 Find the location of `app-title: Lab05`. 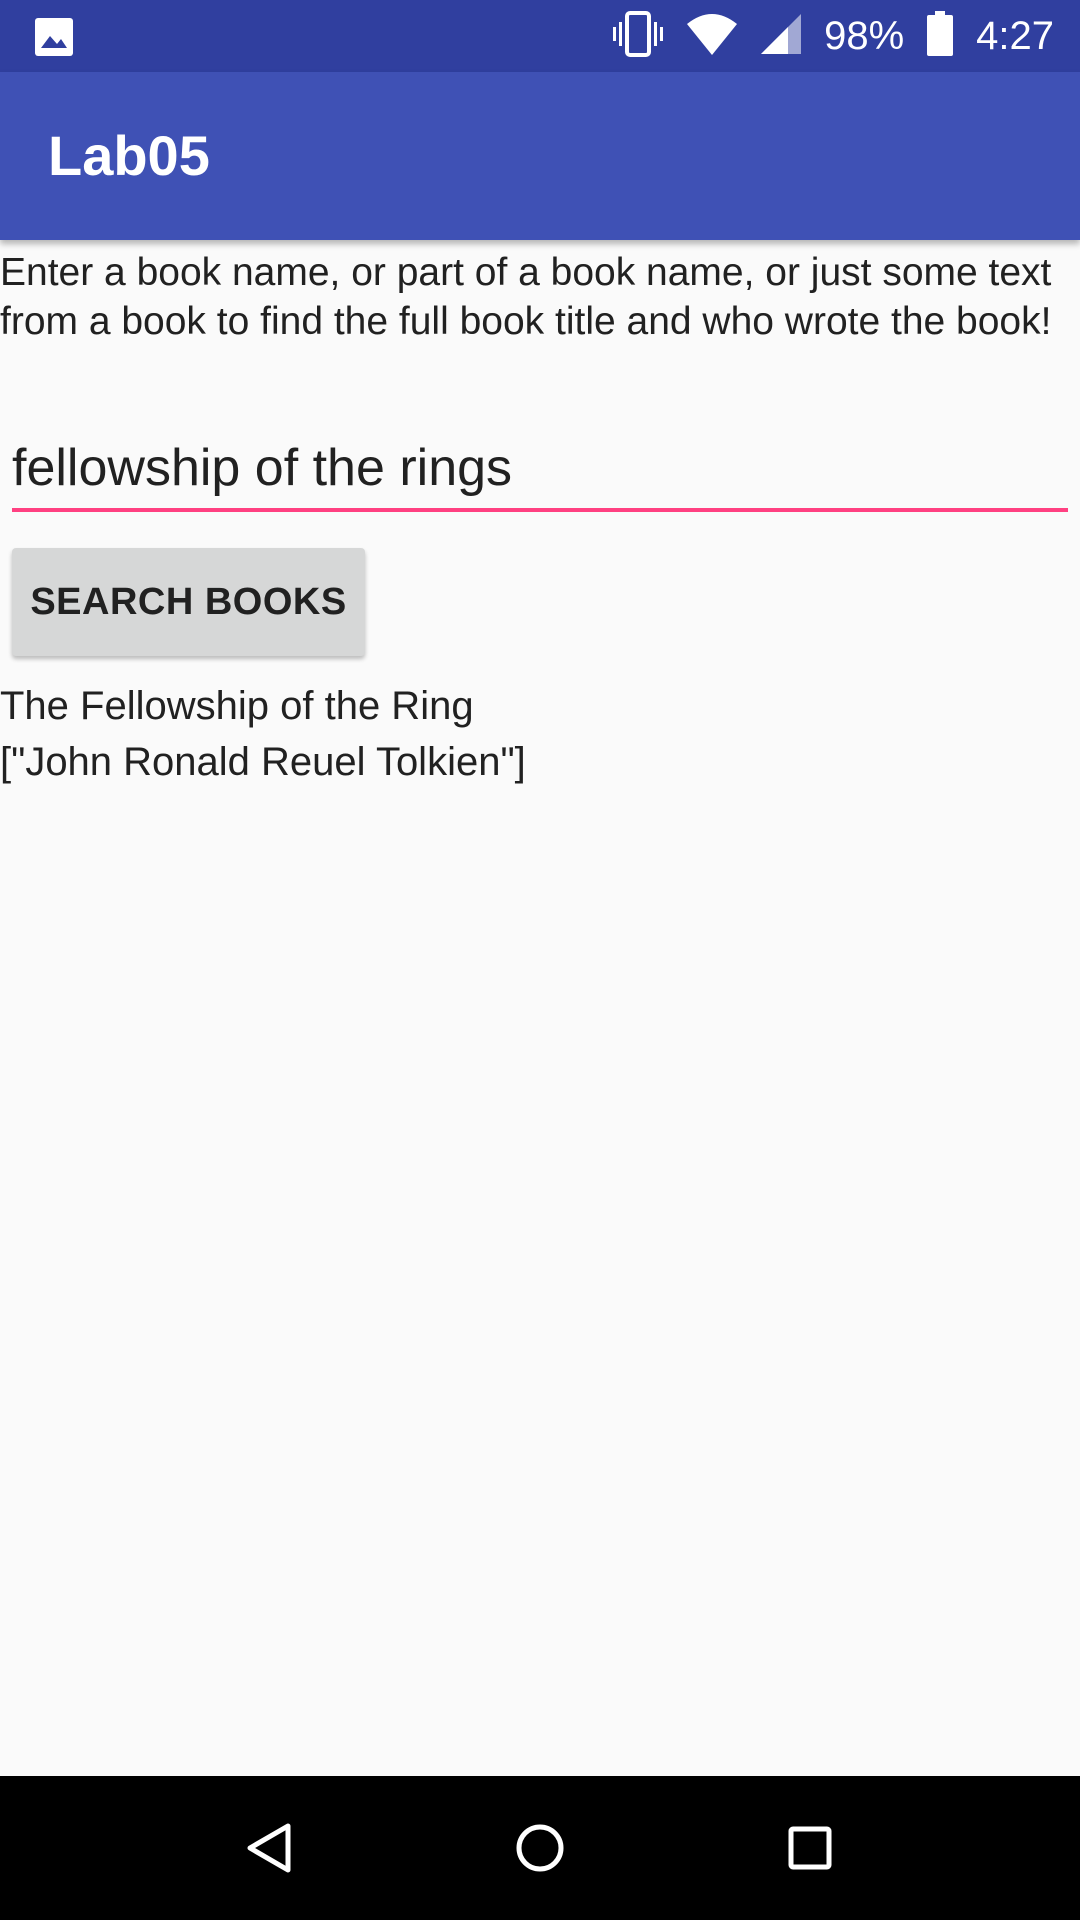

app-title: Lab05 is located at coordinates (129, 155).